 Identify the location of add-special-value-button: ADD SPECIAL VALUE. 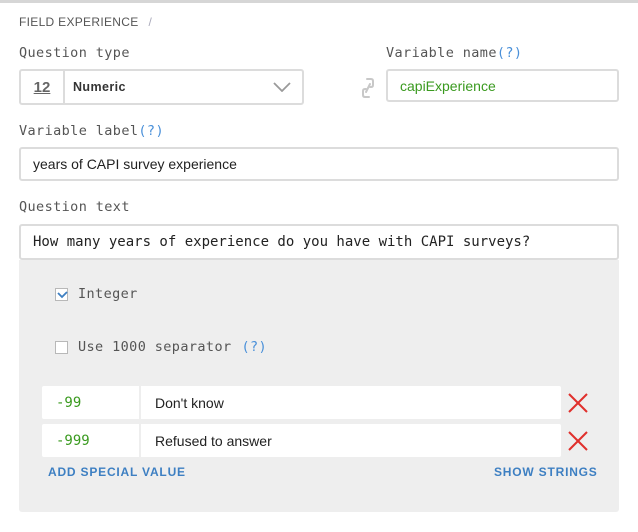
(117, 472).